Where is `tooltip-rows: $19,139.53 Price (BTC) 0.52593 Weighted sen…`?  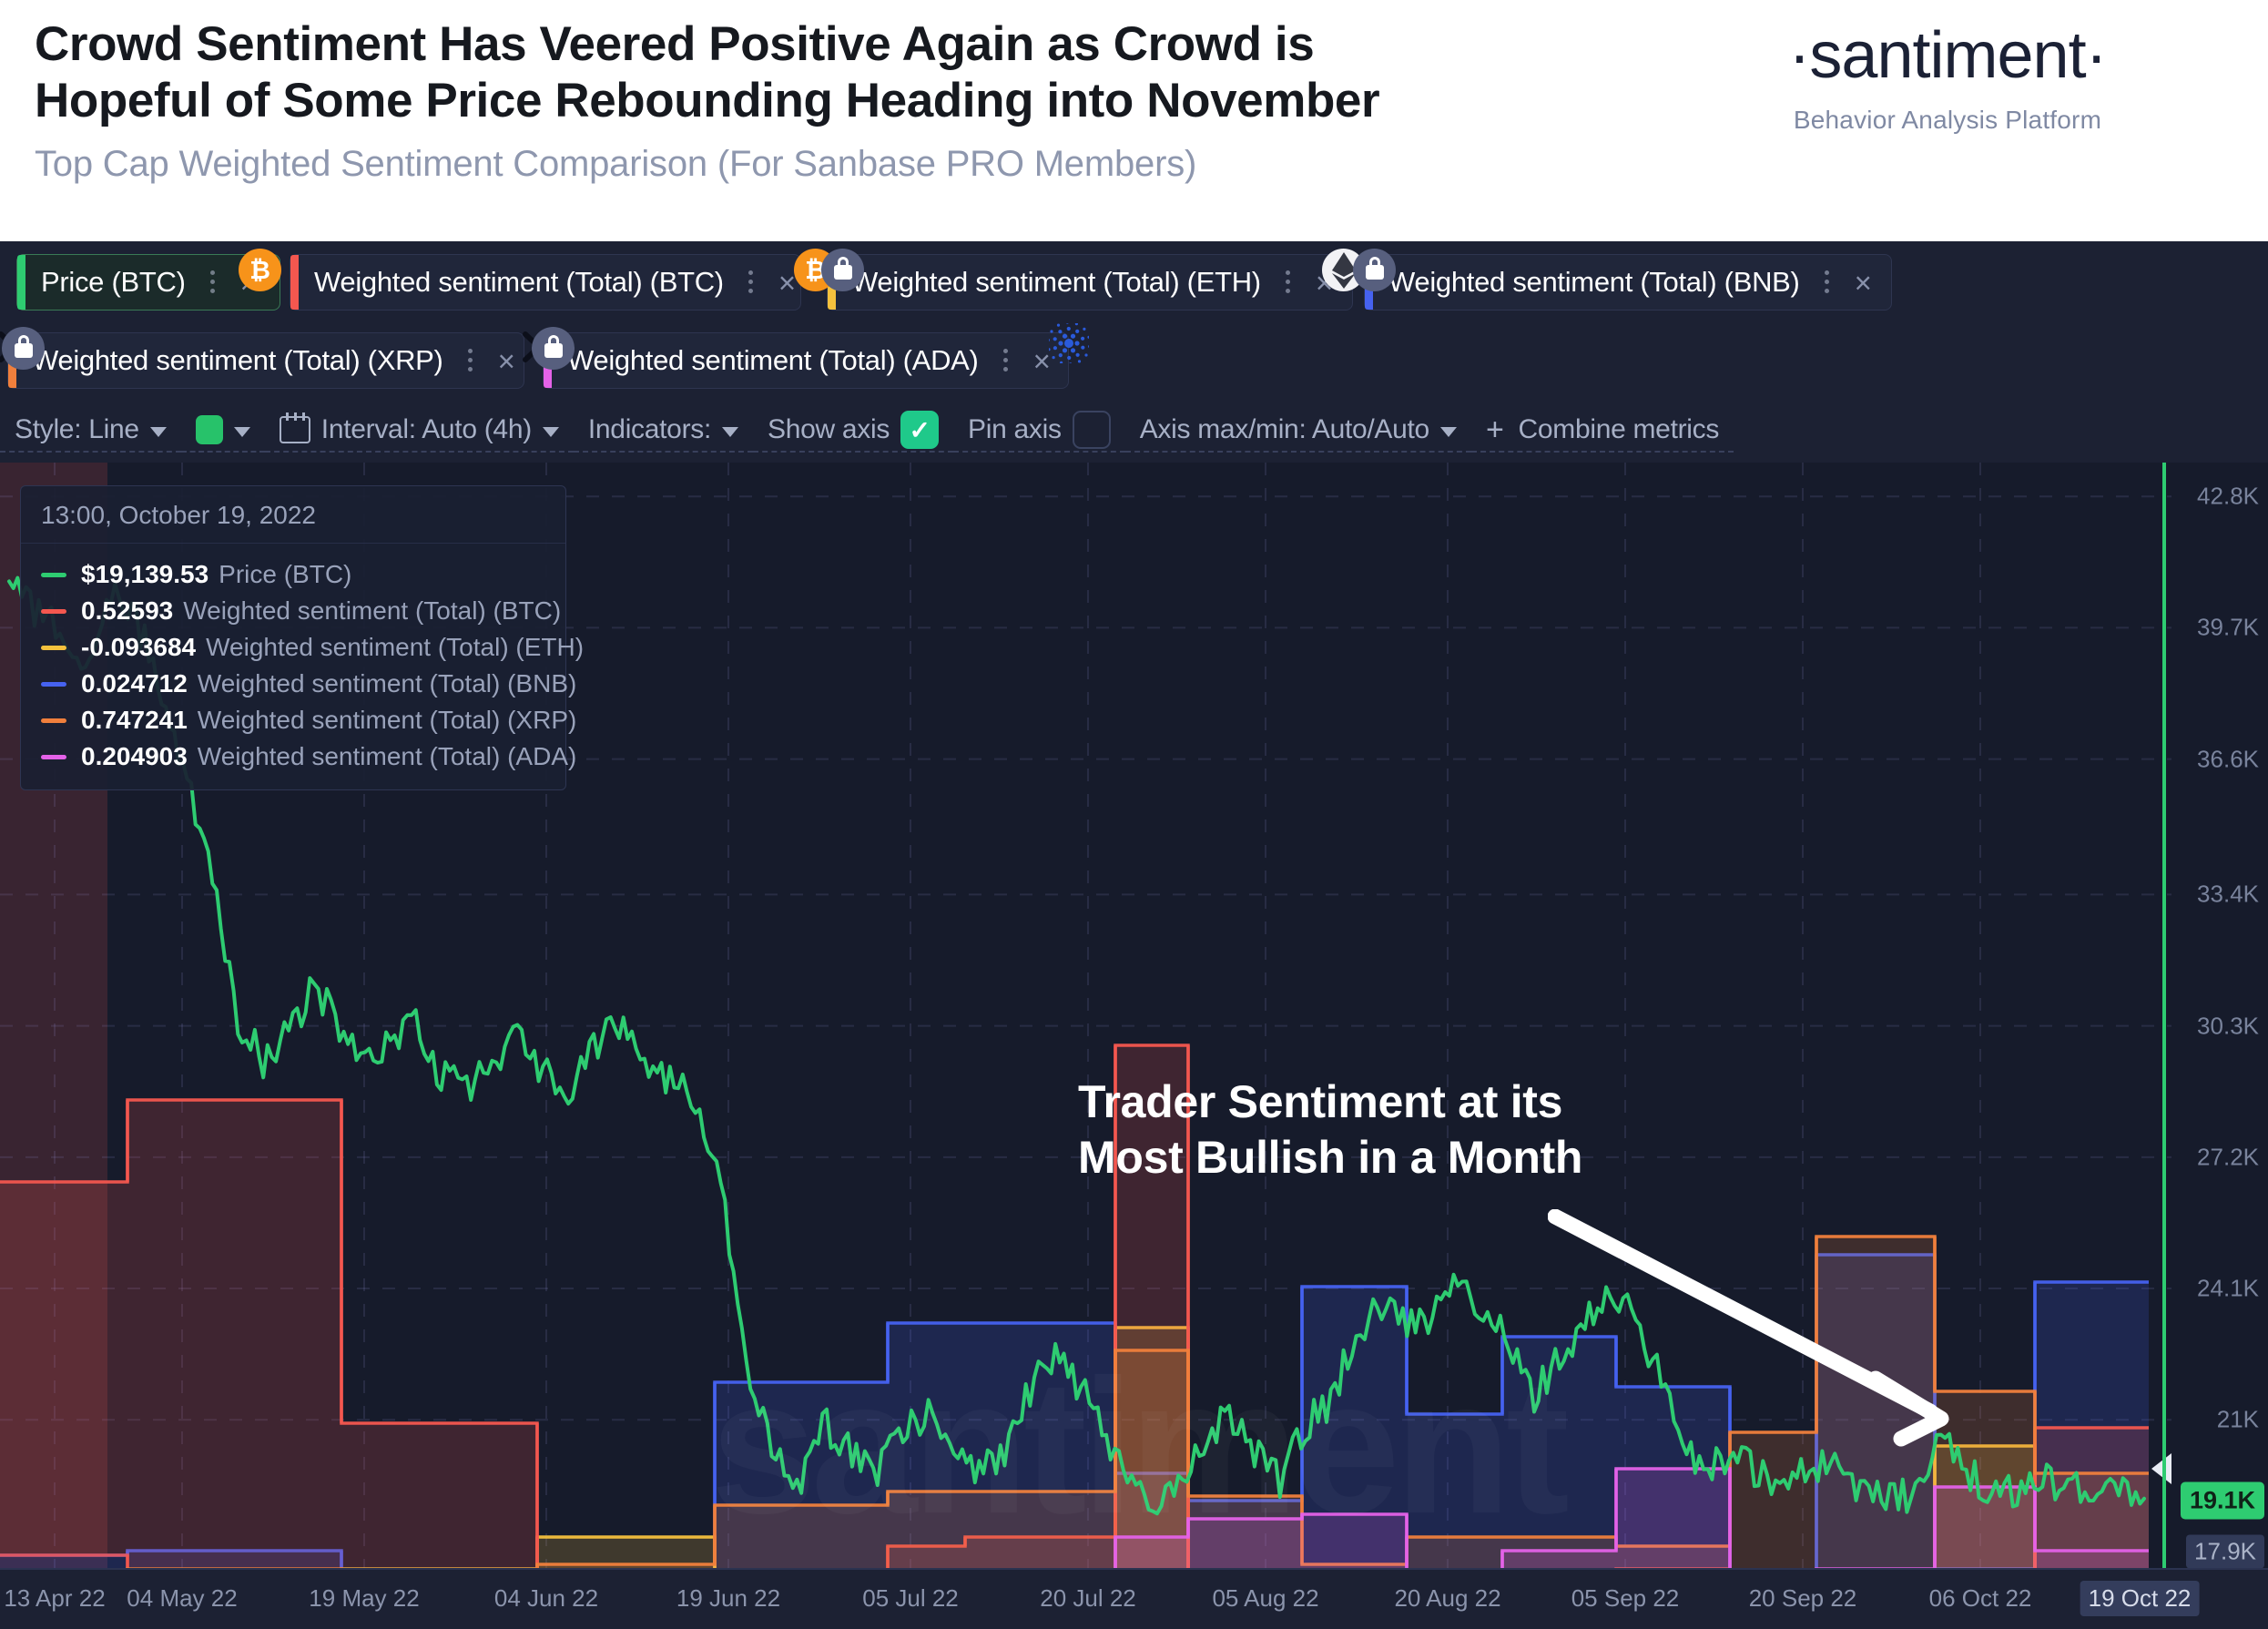
tooltip-rows: $19,139.53 Price (BTC) 0.52593 Weighted sen… is located at coordinates (302, 666).